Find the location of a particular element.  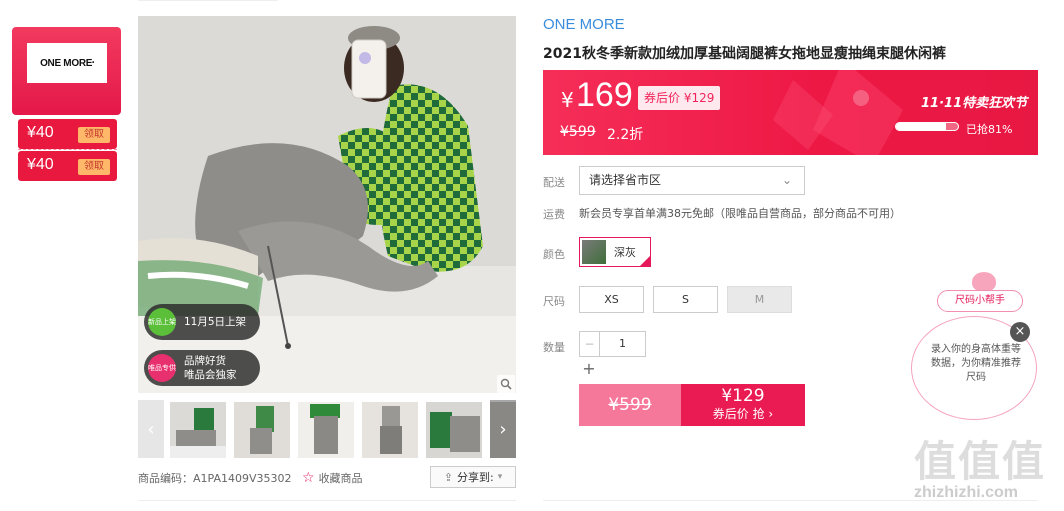

brand-card: ONE MORE • is located at coordinates (66, 71).